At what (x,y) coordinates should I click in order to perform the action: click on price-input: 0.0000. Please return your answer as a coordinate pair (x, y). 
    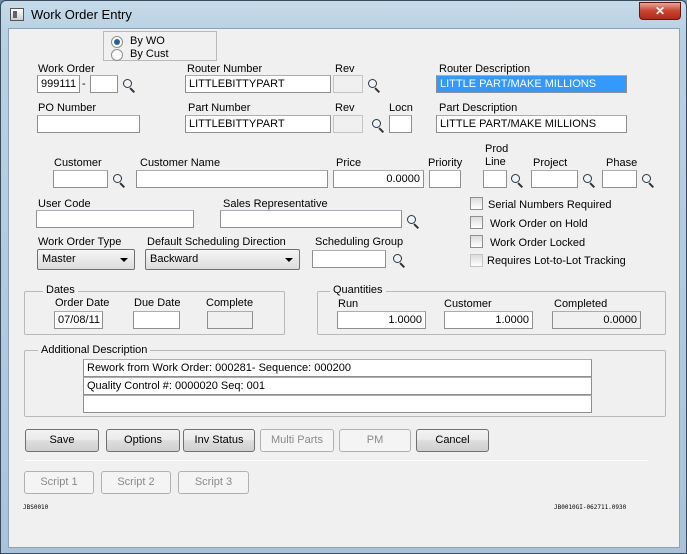
    Looking at the image, I should click on (378, 179).